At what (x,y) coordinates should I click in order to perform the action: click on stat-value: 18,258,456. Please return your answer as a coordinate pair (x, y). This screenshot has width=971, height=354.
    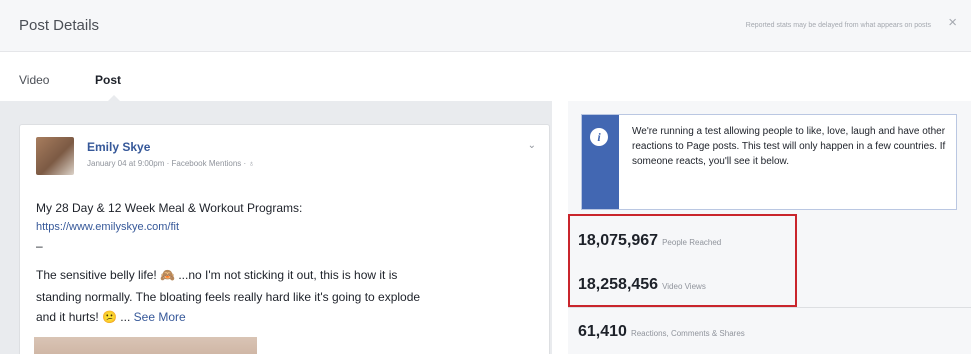
    Looking at the image, I should click on (618, 284).